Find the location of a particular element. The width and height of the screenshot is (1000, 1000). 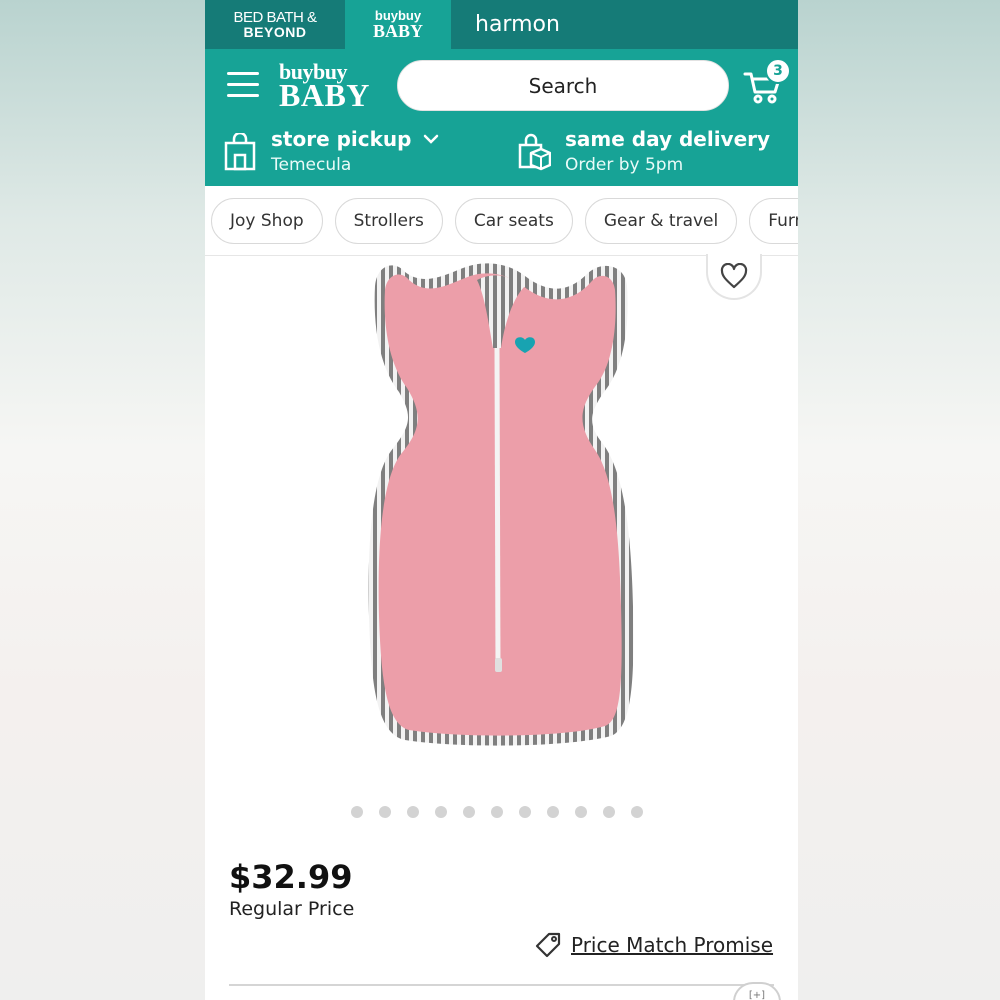

brand-switcher-bar: BED BATH & BEYOND buybuy BABY harmon is located at coordinates (501, 24).